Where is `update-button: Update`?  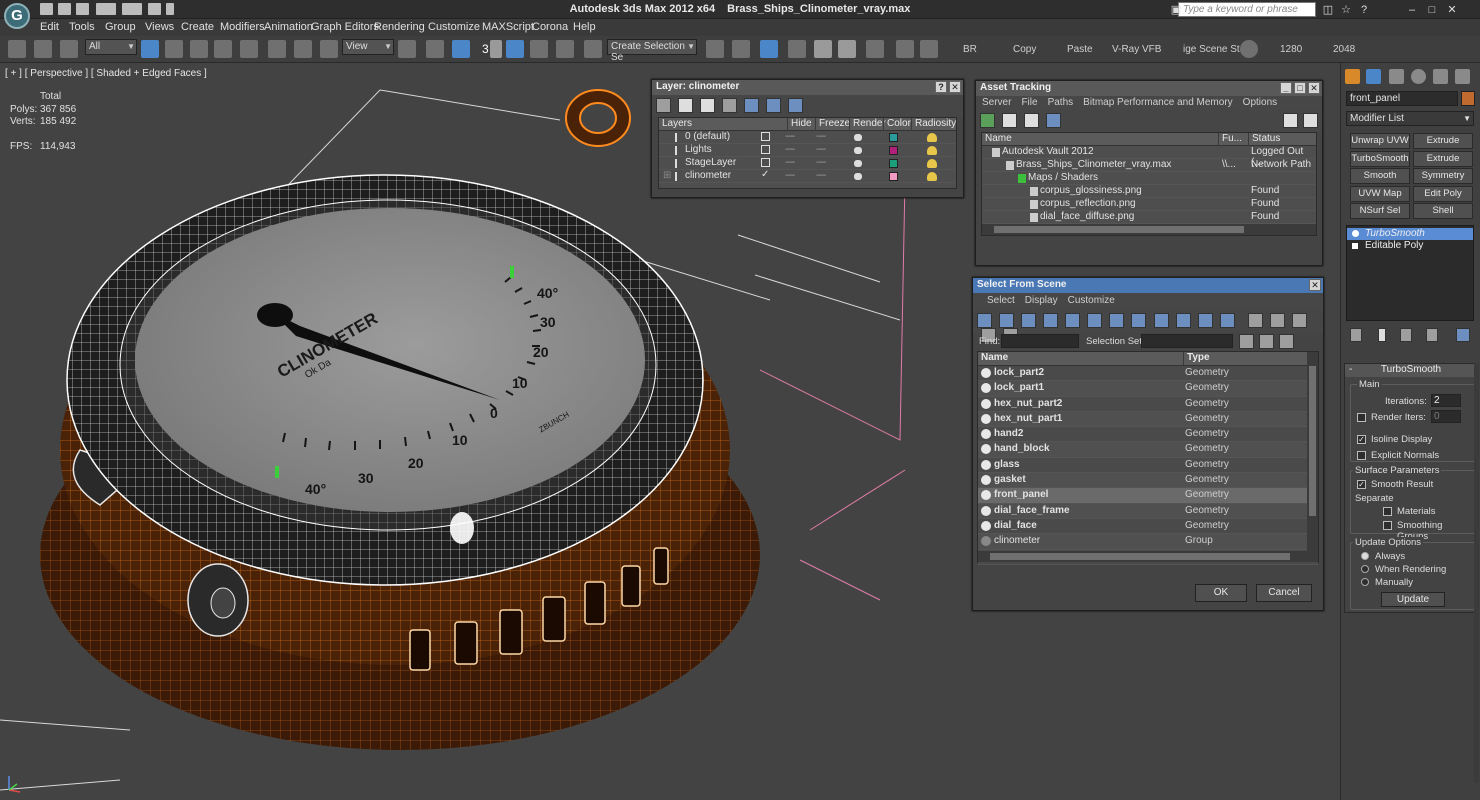
update-button: Update is located at coordinates (1413, 599).